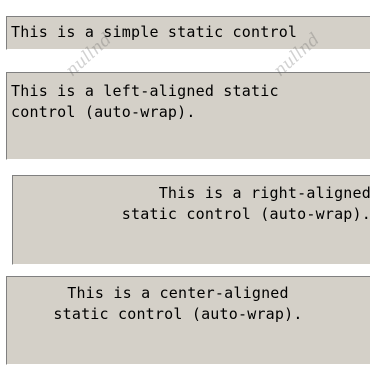 This screenshot has height=365, width=370. What do you see at coordinates (154, 32) in the screenshot?
I see `static-control-simple-text: This is a simple static control` at bounding box center [154, 32].